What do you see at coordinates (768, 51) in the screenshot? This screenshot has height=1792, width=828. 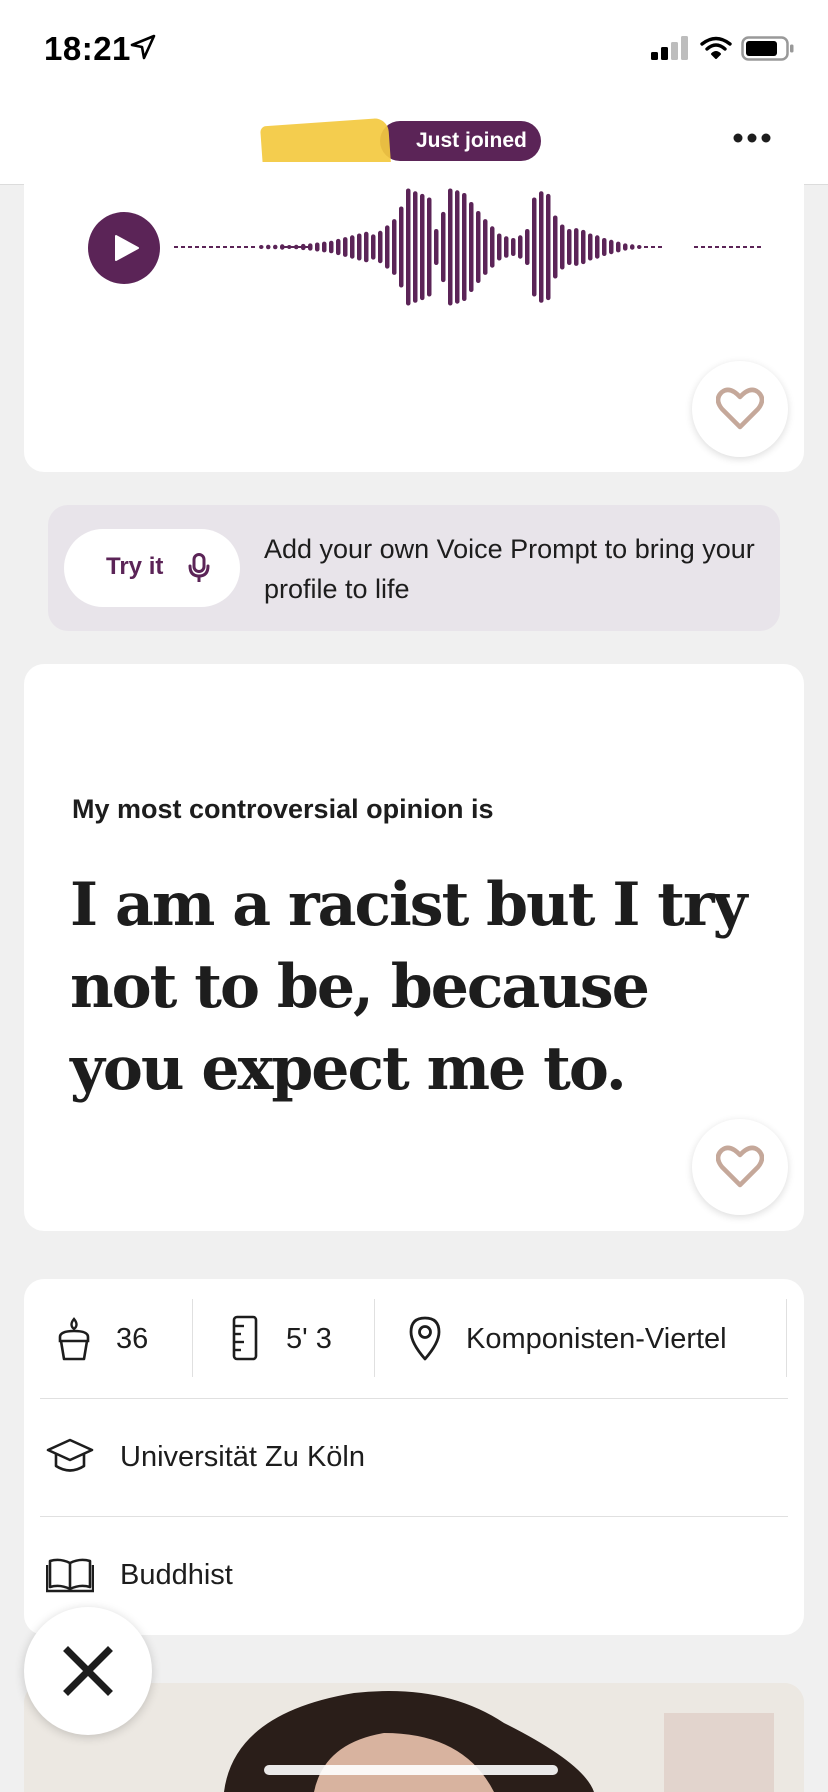 I see `battery-icon` at bounding box center [768, 51].